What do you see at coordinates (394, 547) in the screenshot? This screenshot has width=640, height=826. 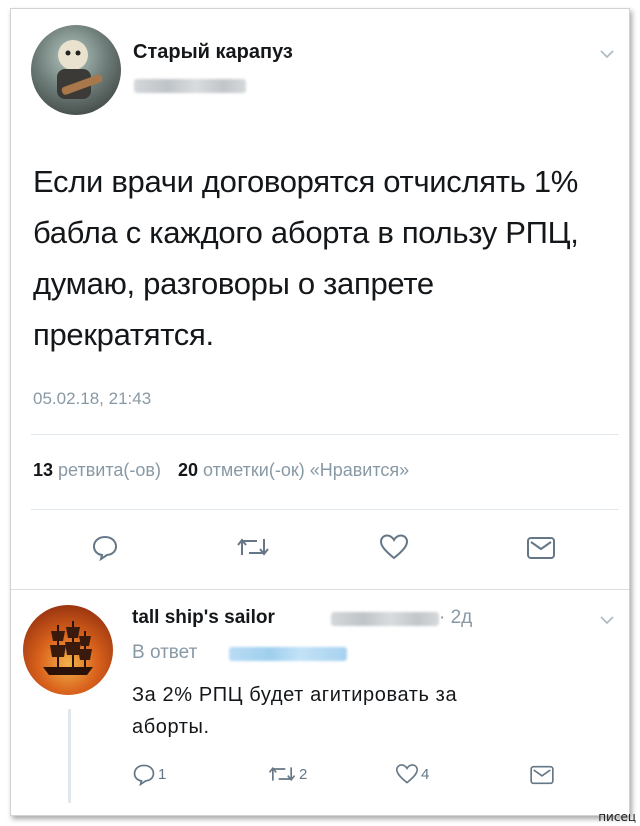 I see `heart-icon` at bounding box center [394, 547].